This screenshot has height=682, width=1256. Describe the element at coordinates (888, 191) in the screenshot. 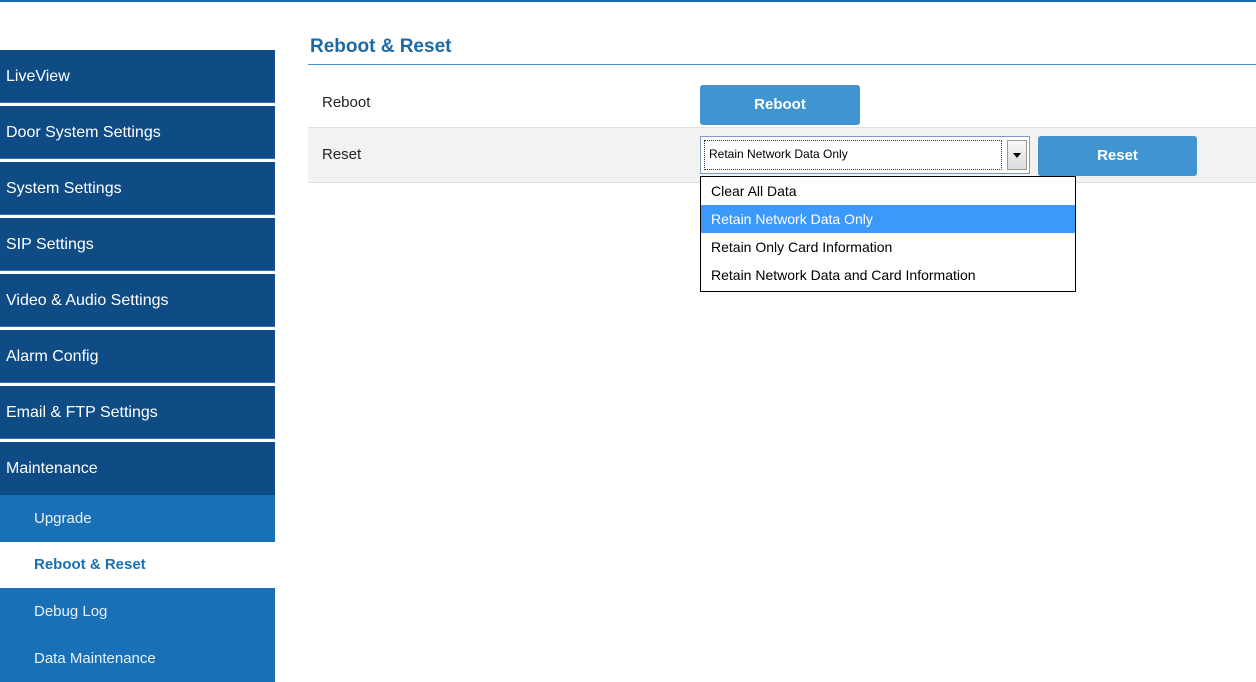

I see `dropdown-option-clear-all-data: Clear All Data` at that location.